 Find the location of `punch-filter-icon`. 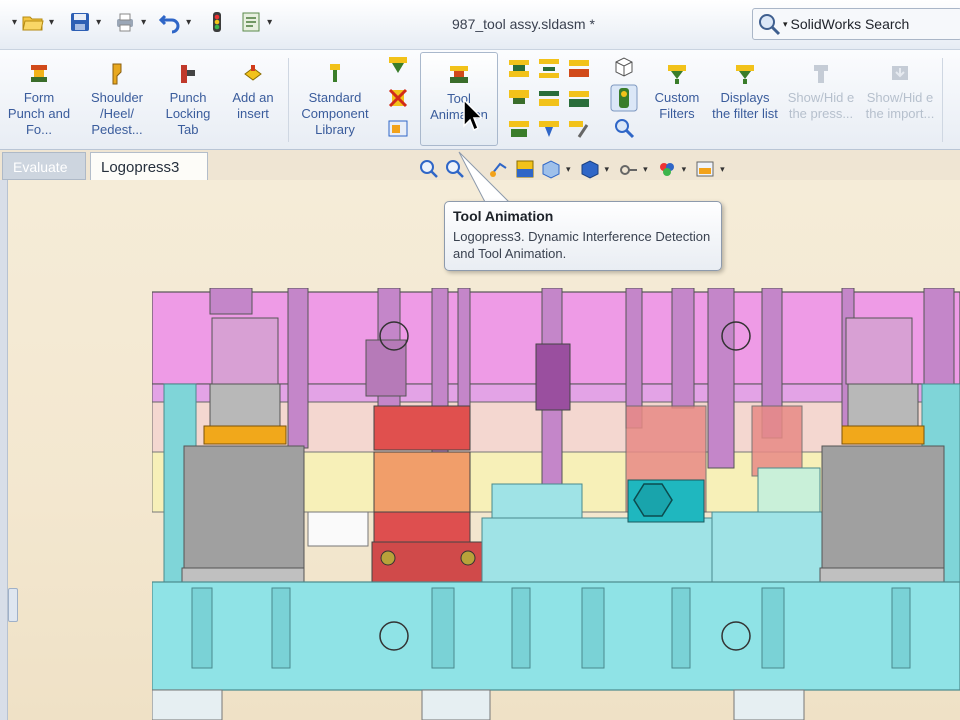

punch-filter-icon is located at coordinates (398, 66).